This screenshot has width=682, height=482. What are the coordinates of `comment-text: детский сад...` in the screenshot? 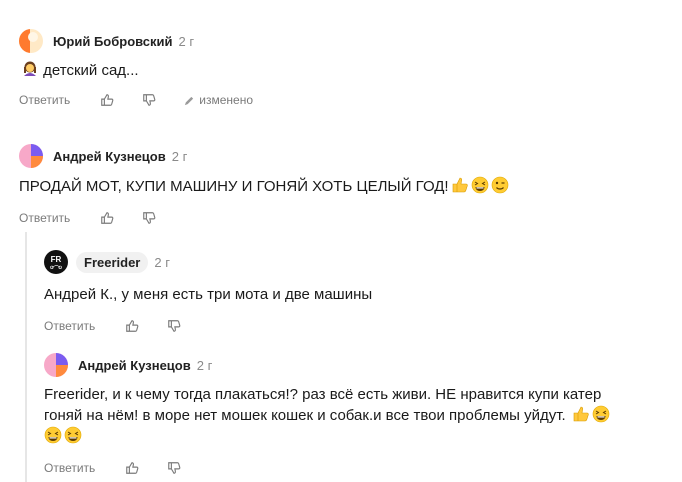 It's located at (350, 70).